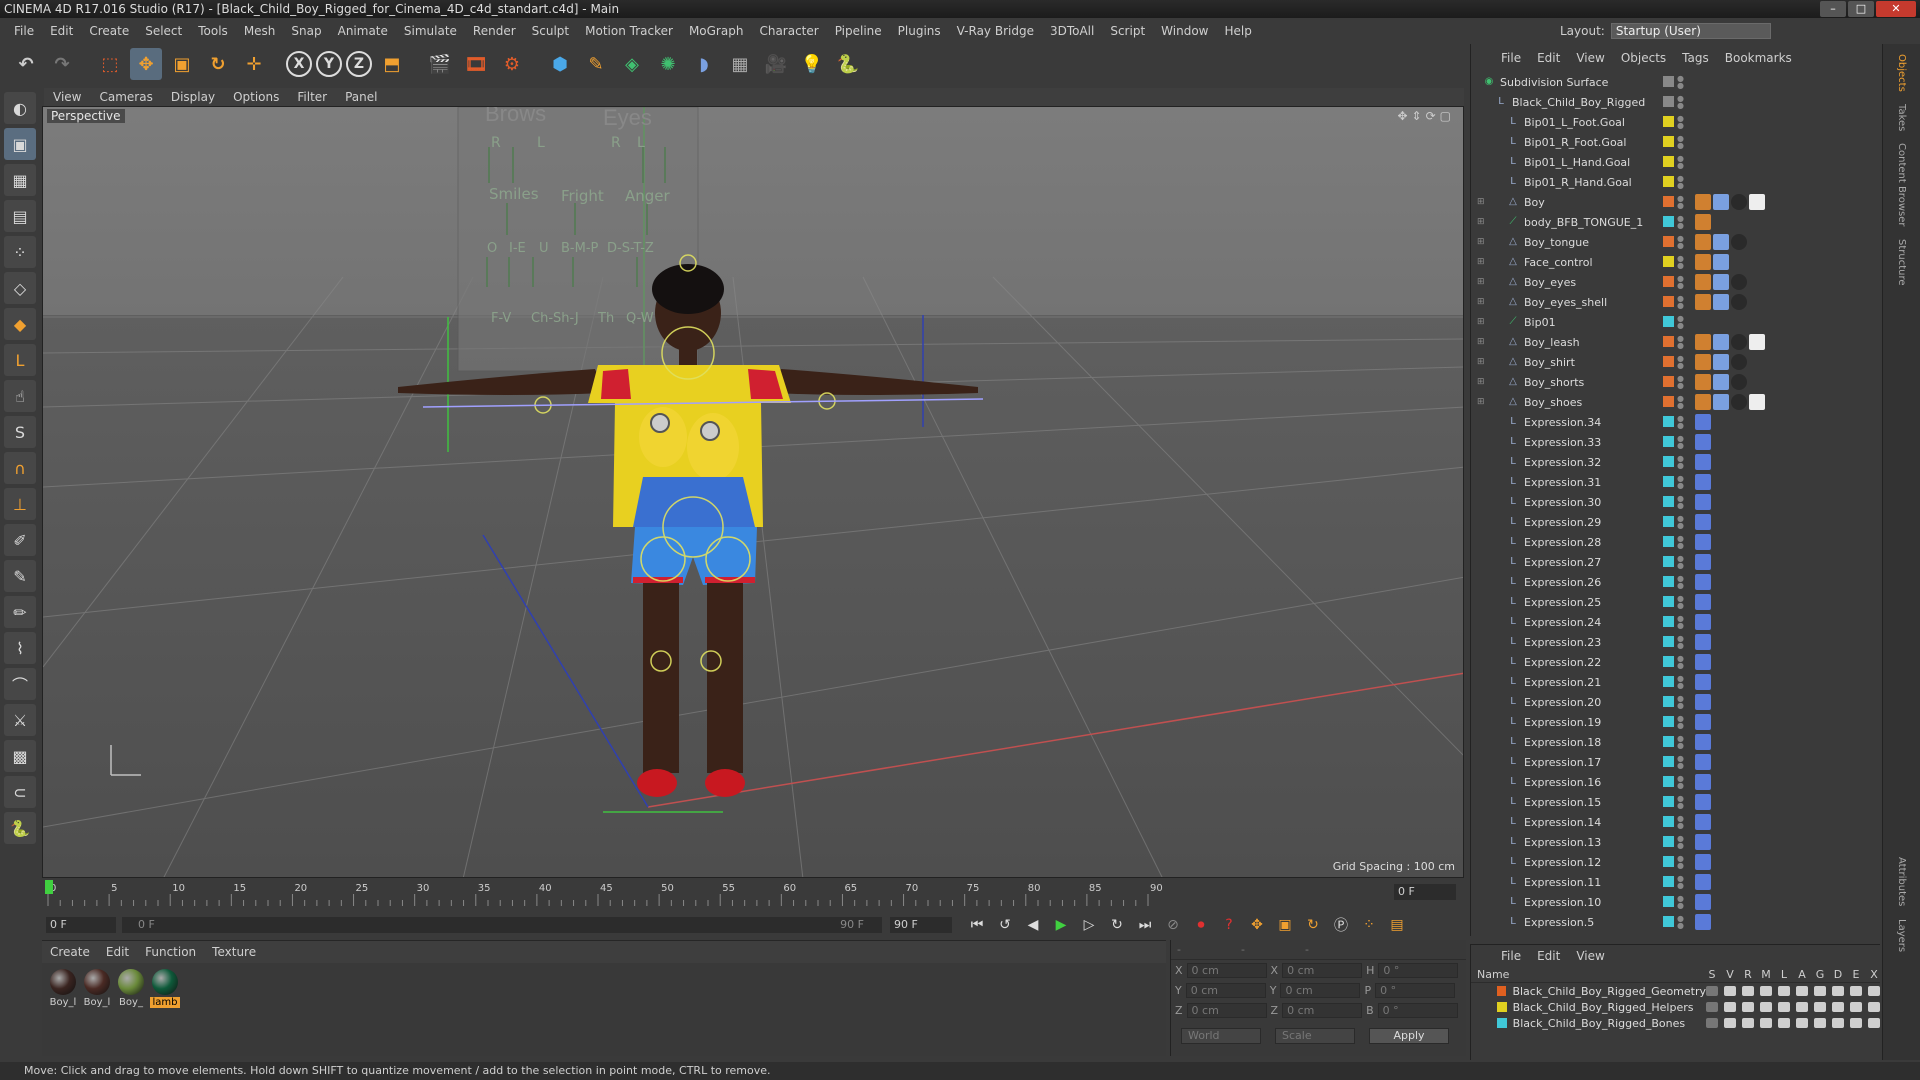  I want to click on coord-system-dropdown: World, so click(1221, 1036).